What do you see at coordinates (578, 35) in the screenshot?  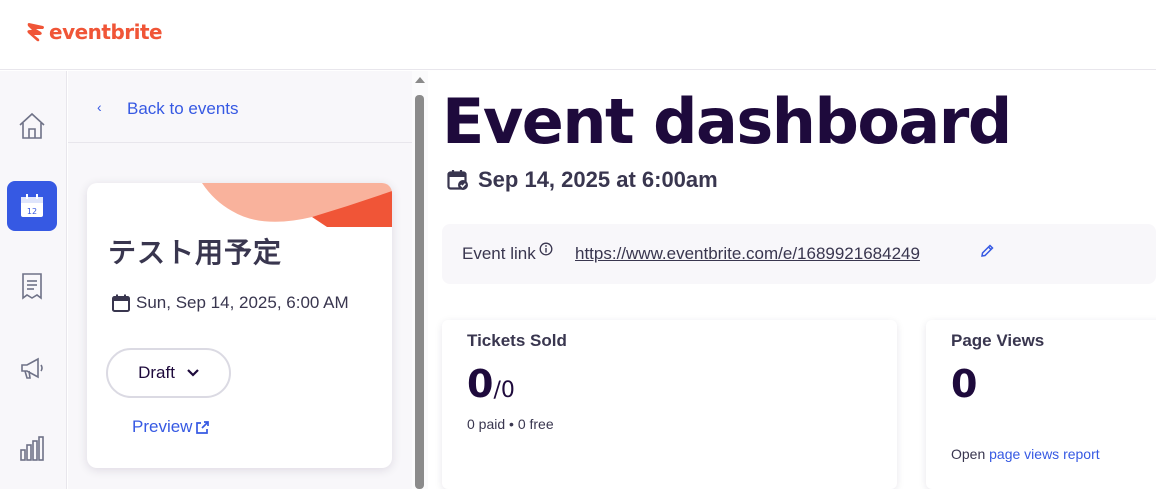 I see `top-bar: eventbrite` at bounding box center [578, 35].